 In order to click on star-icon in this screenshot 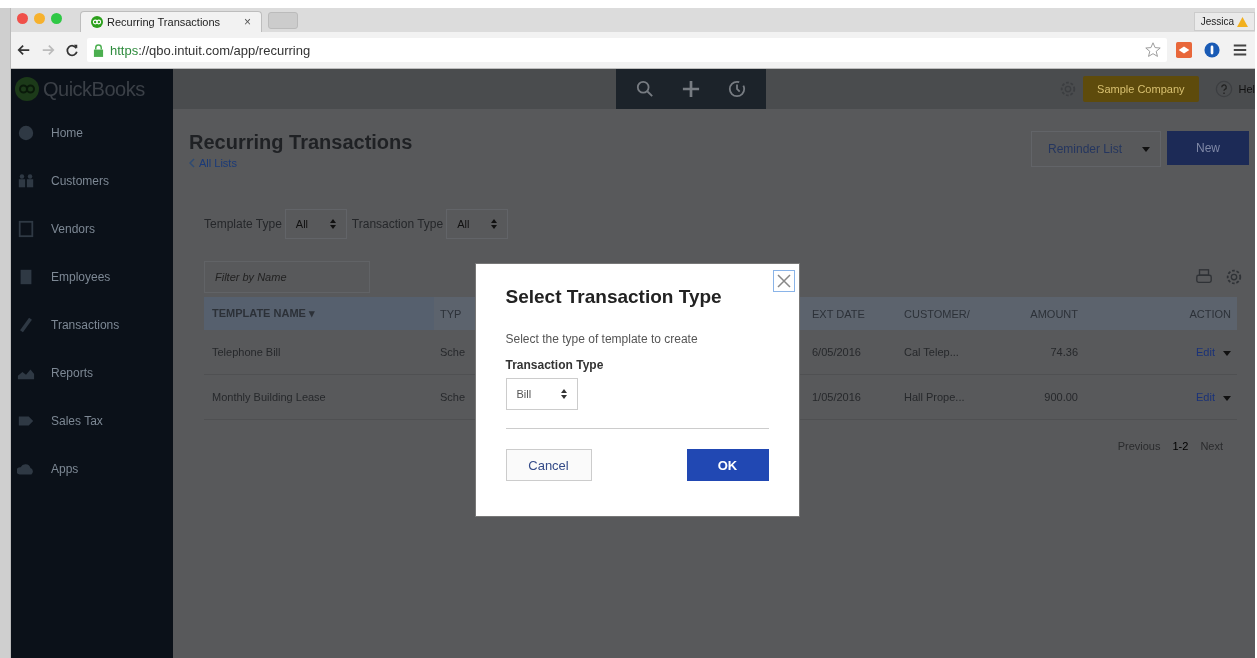, I will do `click(1153, 50)`.